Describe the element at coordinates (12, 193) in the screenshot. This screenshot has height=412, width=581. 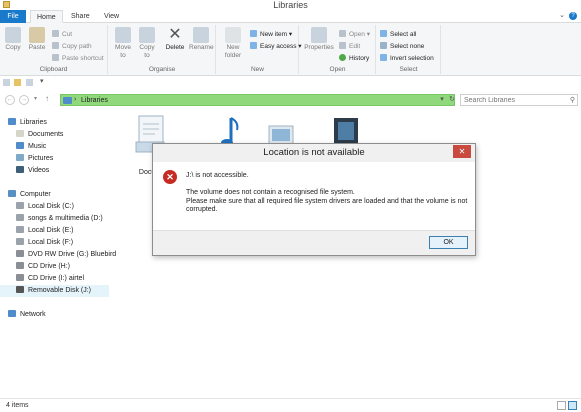
I see `computer-icon` at that location.